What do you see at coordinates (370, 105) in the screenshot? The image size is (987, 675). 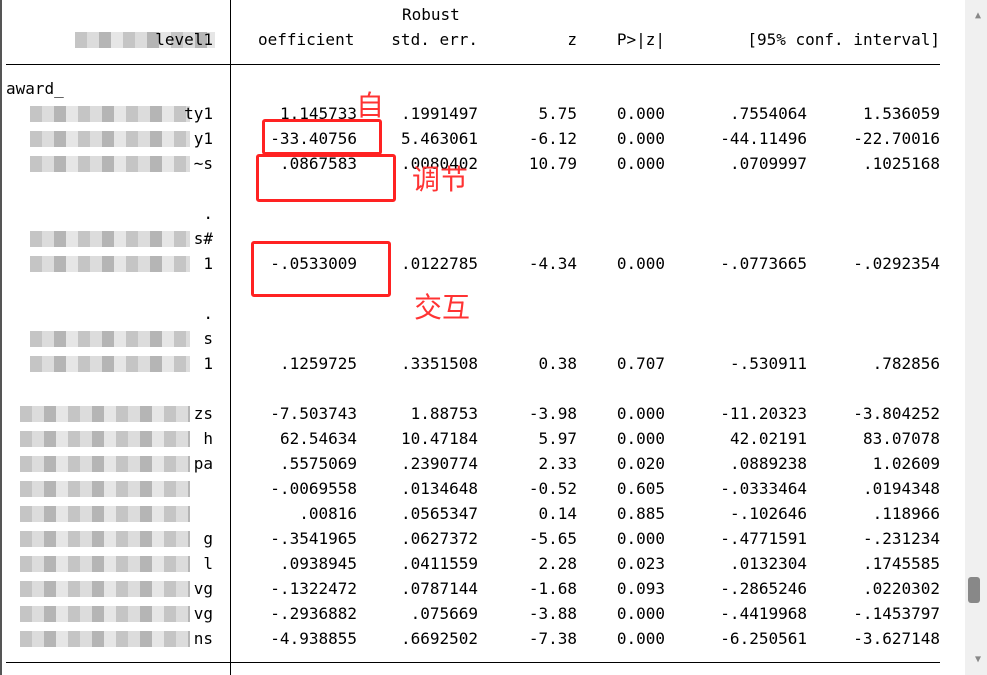 I see `annotation-label: 自` at bounding box center [370, 105].